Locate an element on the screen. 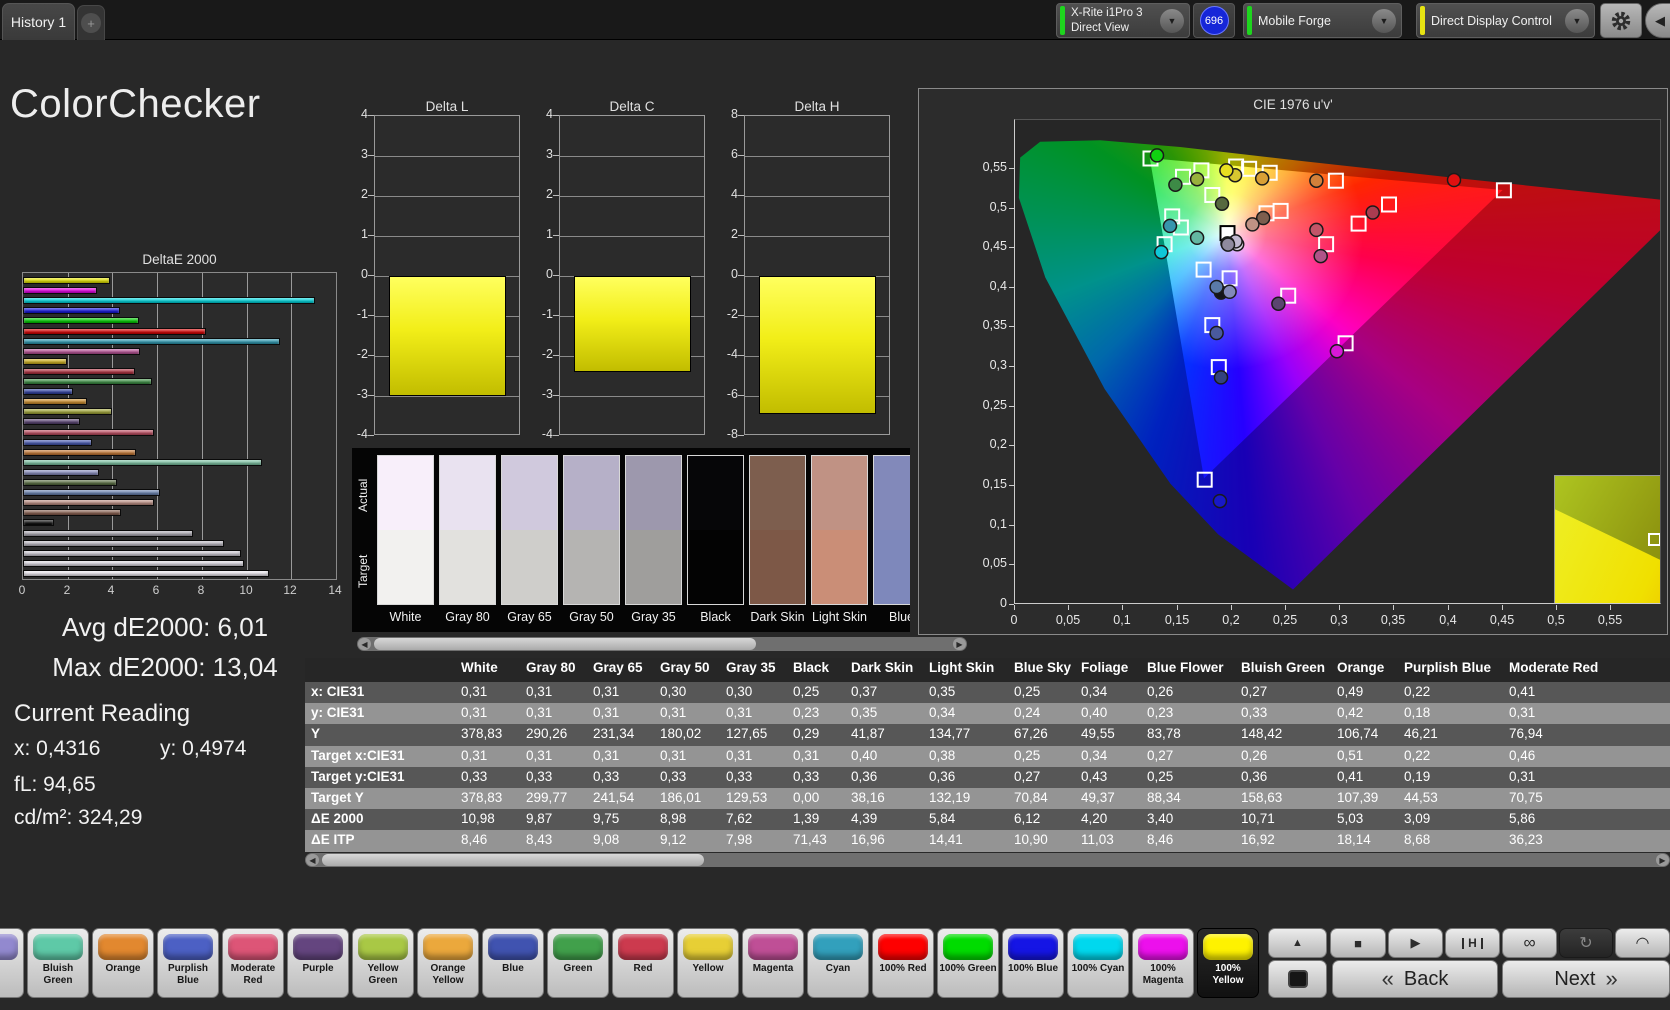 The height and width of the screenshot is (1010, 1670). patch-button-yellow: Yellow is located at coordinates (708, 963).